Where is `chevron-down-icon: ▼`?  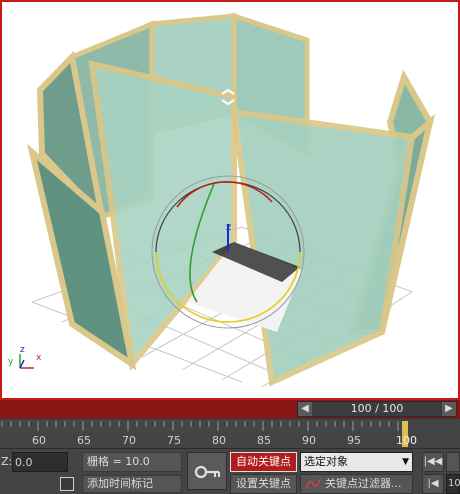 chevron-down-icon: ▼ is located at coordinates (405, 462).